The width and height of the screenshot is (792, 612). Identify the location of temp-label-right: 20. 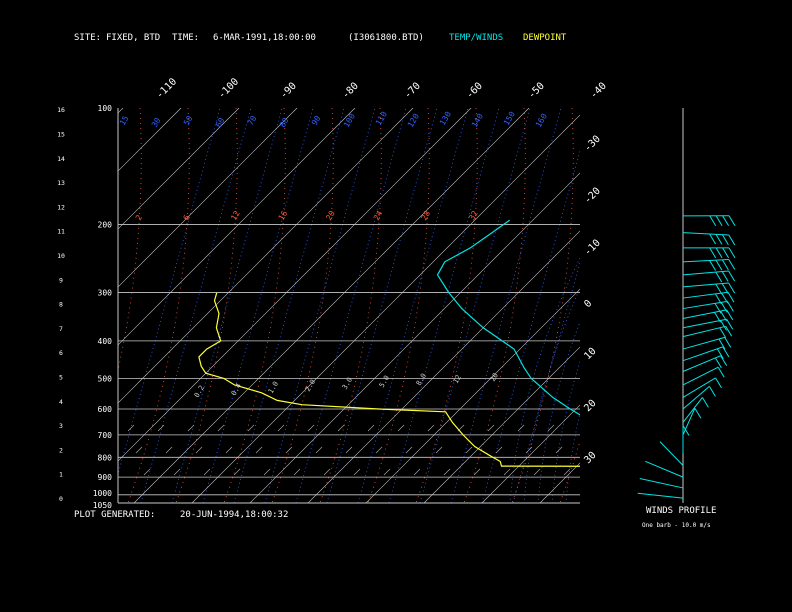
(590, 406).